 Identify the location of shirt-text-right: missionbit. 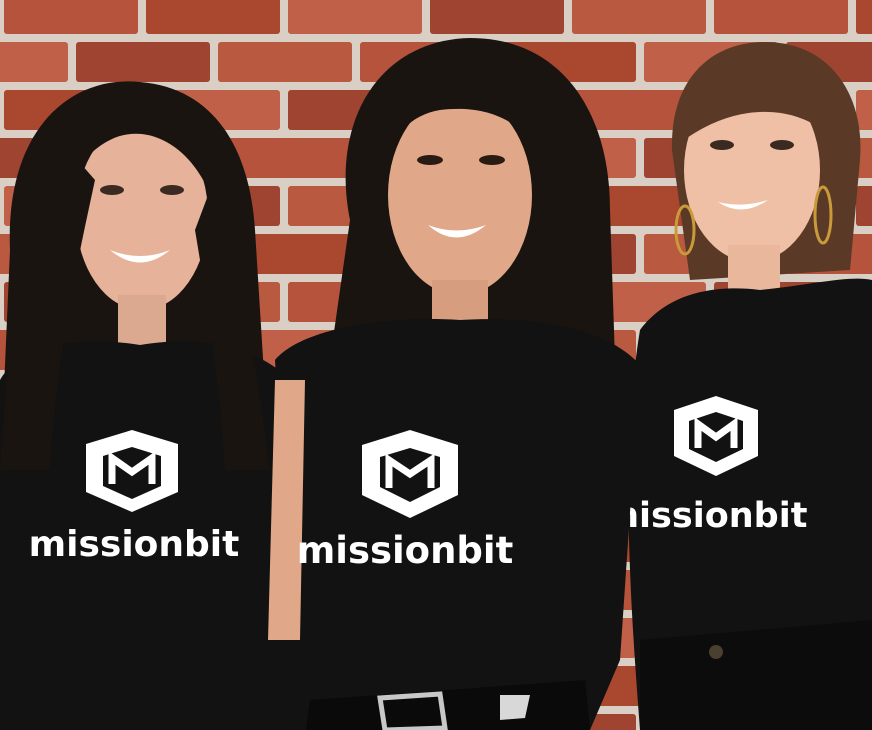
(705, 516).